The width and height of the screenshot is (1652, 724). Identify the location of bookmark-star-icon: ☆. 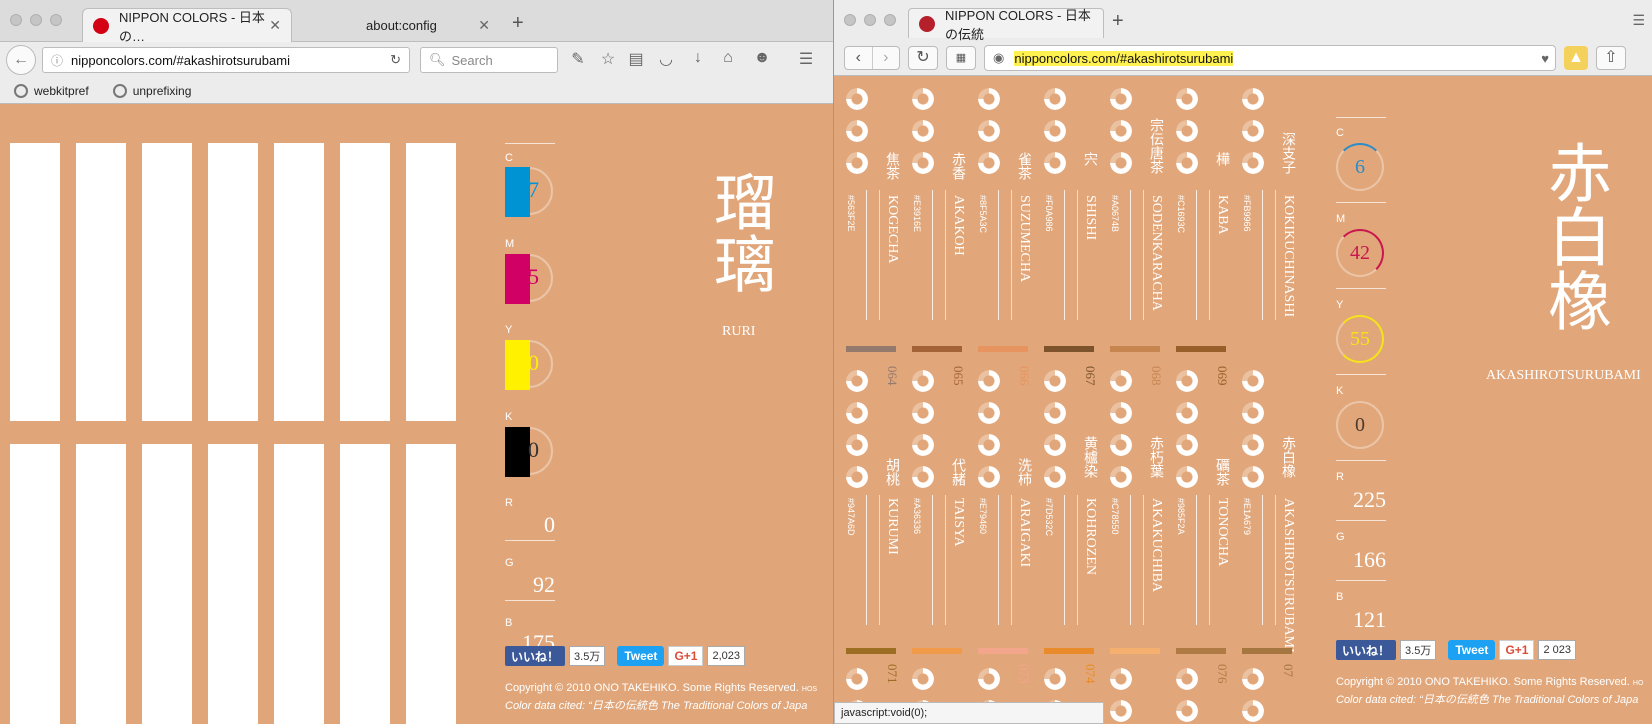
(608, 59).